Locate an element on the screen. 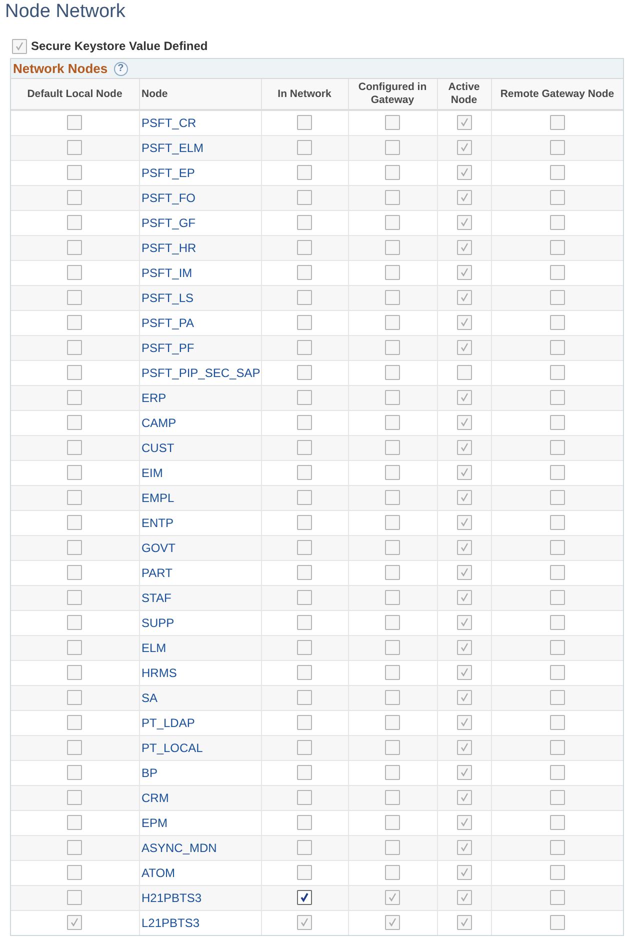 The image size is (630, 944). node-link: ERP is located at coordinates (154, 398).